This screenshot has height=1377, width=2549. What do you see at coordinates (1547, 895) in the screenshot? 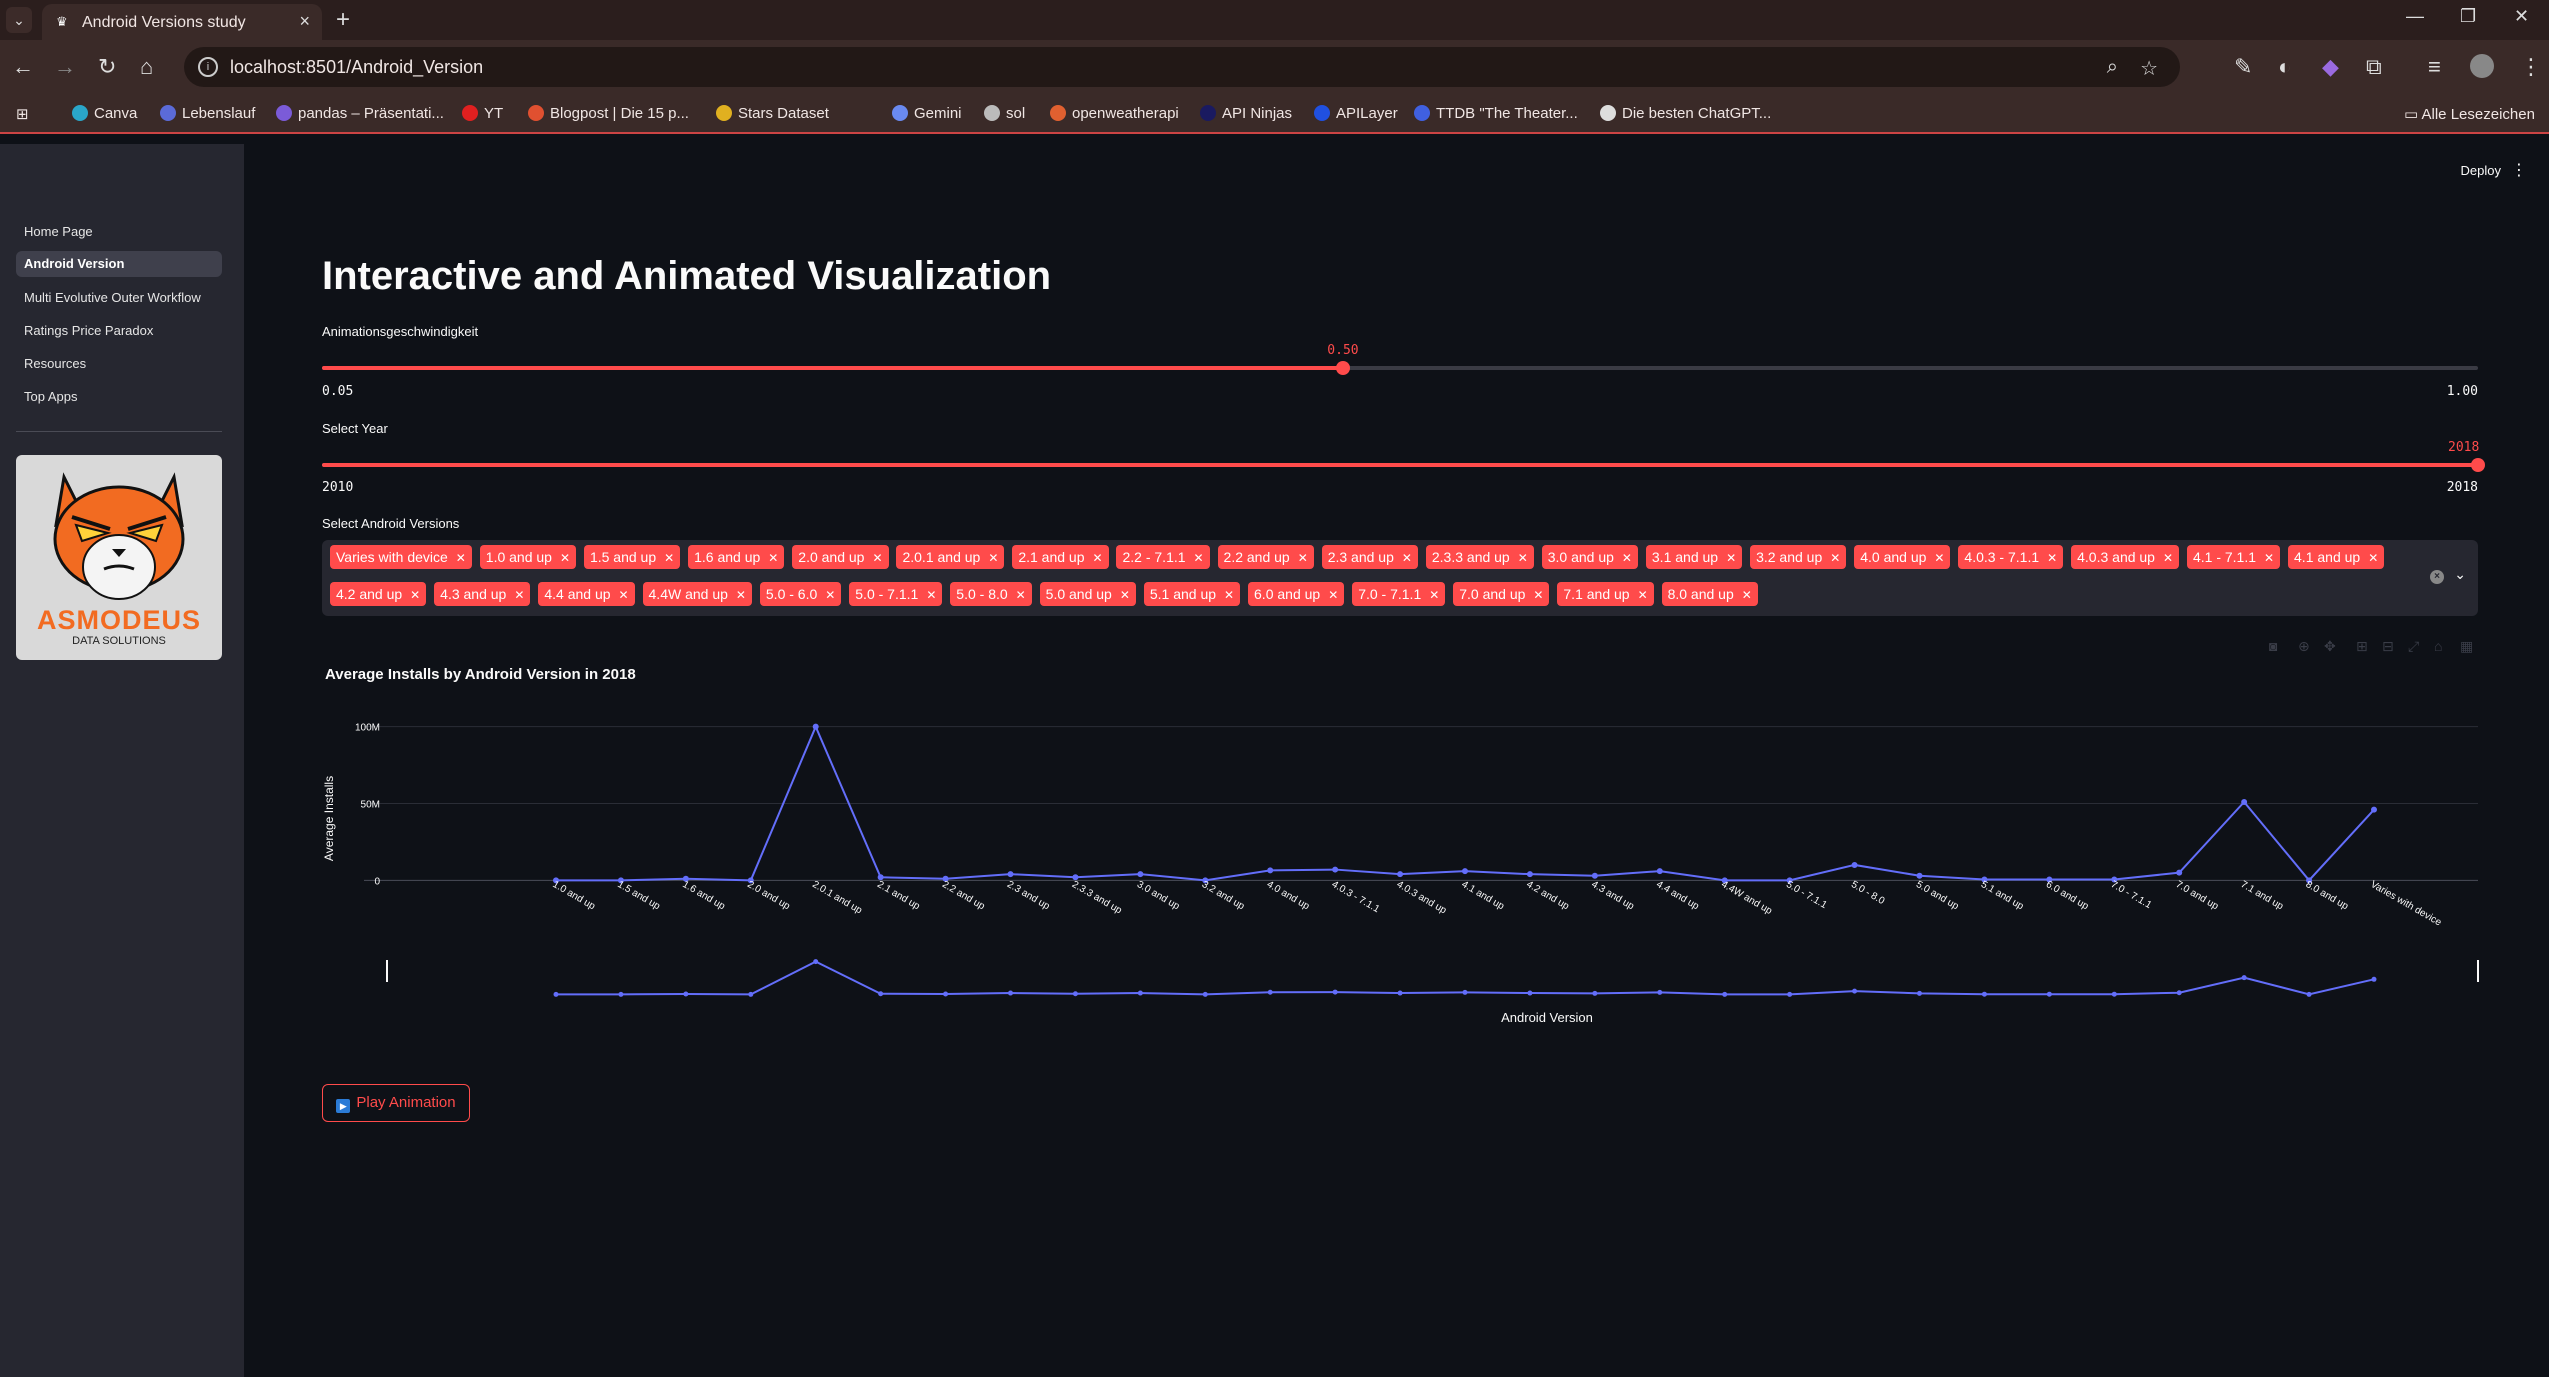
I see `x-tick-label: 4.2 and up` at bounding box center [1547, 895].